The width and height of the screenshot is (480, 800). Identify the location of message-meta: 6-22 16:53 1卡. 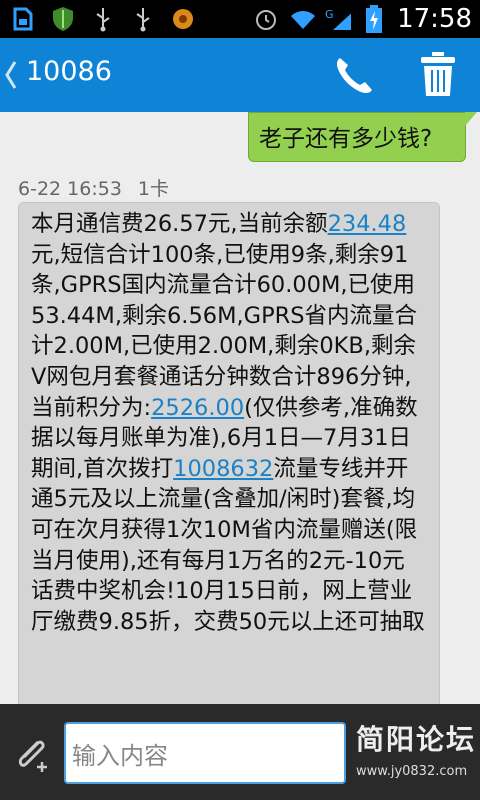
(93, 187).